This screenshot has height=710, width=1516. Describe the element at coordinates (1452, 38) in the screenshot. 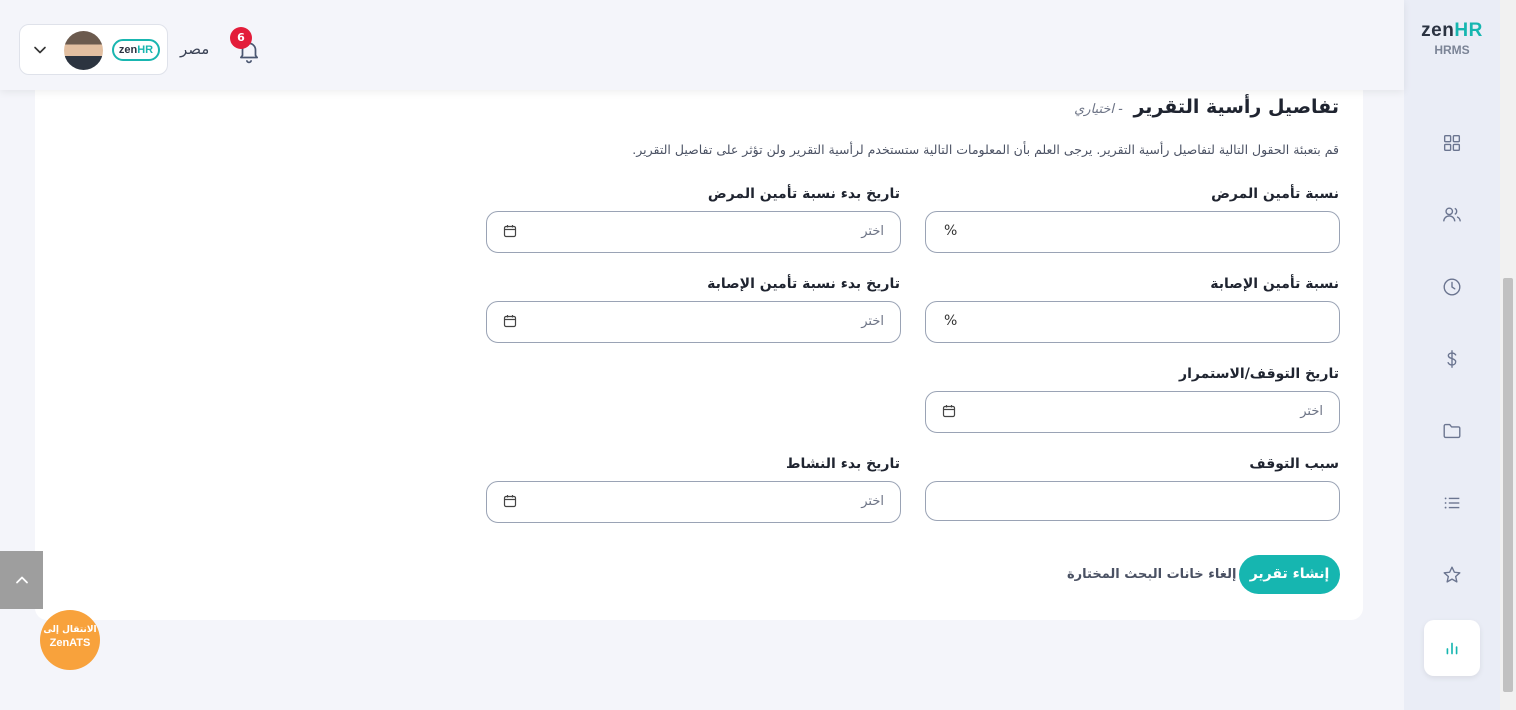

I see `brand-logo: zenHR HRMS` at that location.